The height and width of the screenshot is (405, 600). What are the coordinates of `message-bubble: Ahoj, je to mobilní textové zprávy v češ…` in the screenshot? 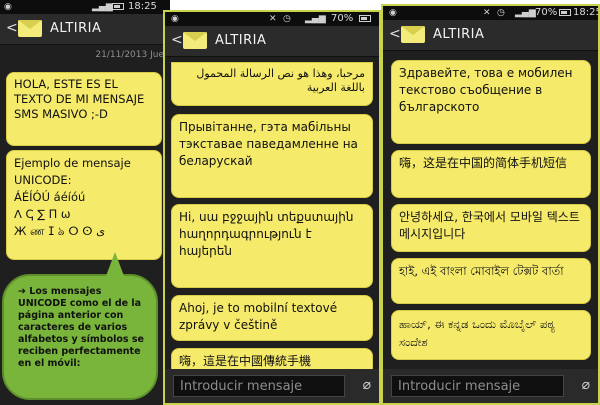 It's located at (272, 318).